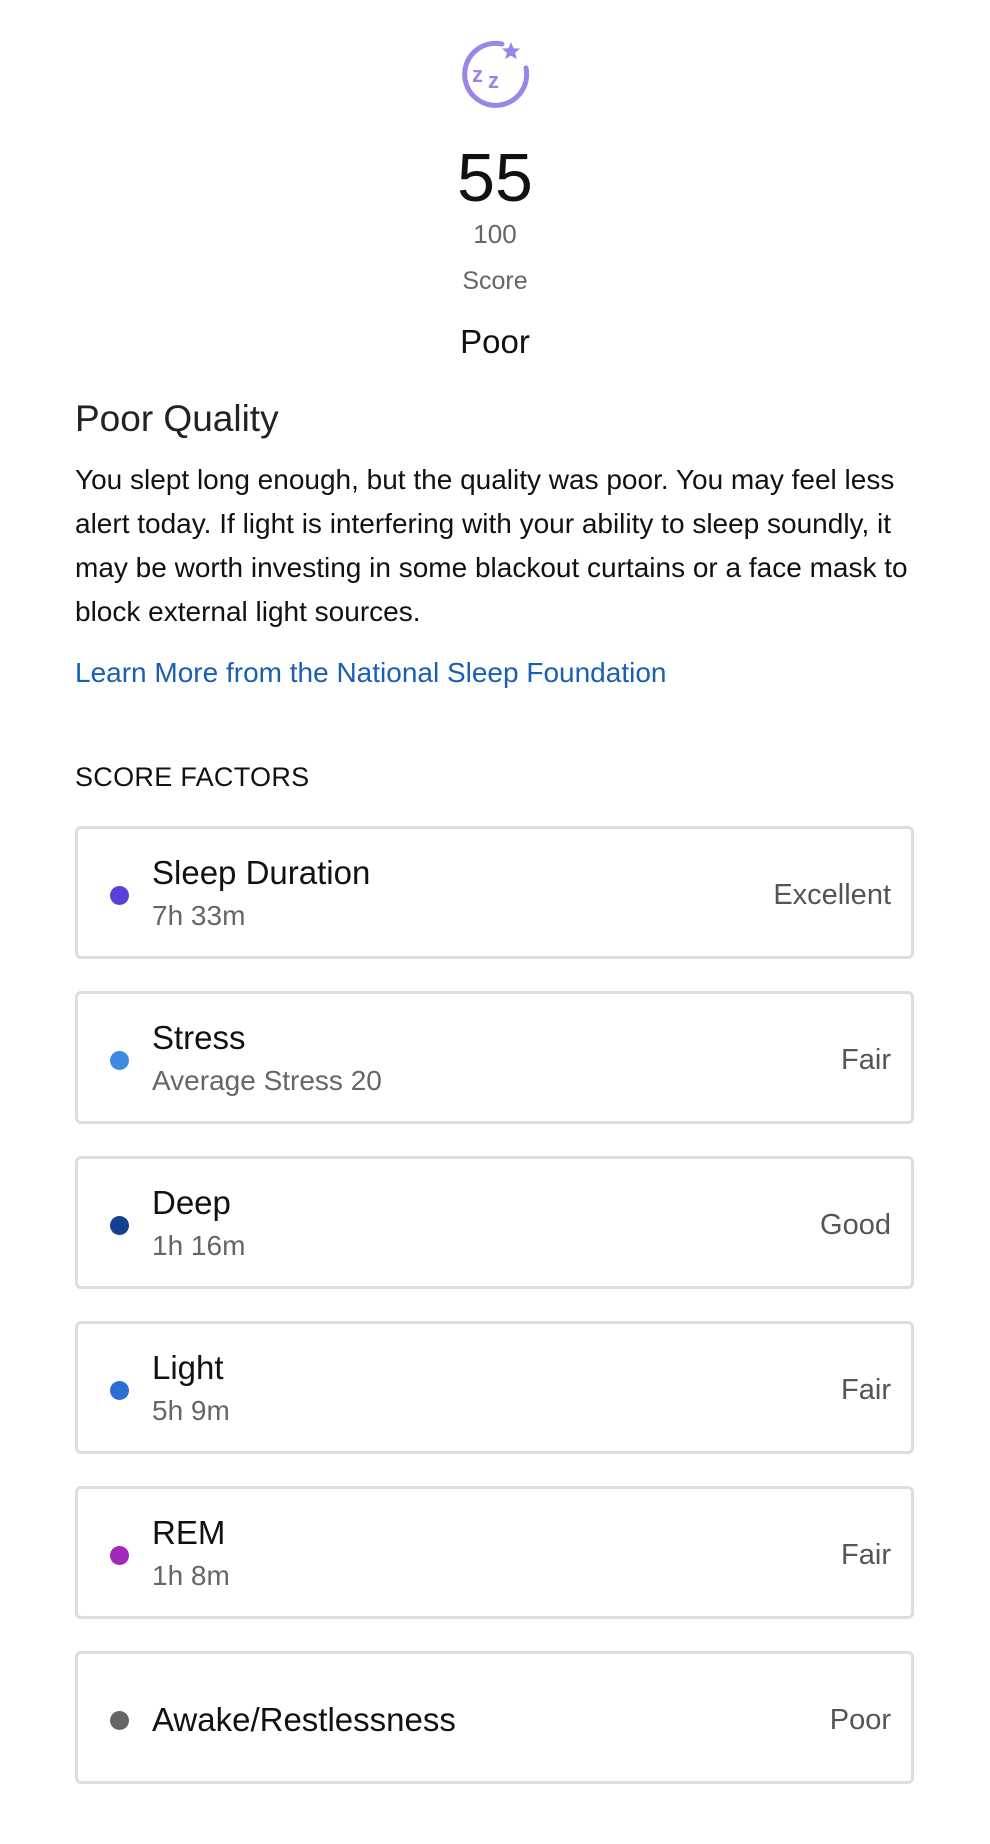 This screenshot has height=1844, width=990. I want to click on factor-card-deep: Deep 1h 16m Good, so click(494, 1222).